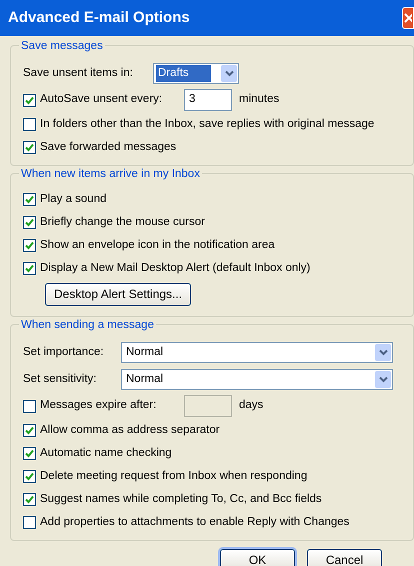  I want to click on dialog-button: Cancel, so click(344, 557).